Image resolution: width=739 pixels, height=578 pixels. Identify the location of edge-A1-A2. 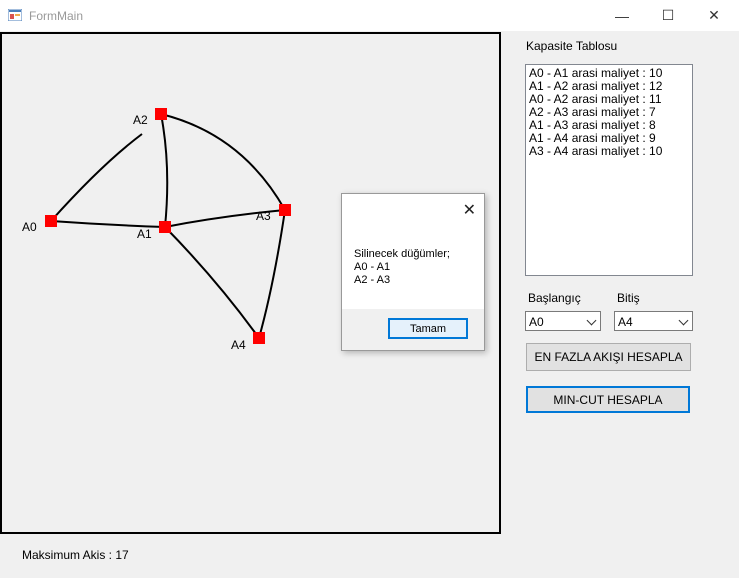
(164, 170).